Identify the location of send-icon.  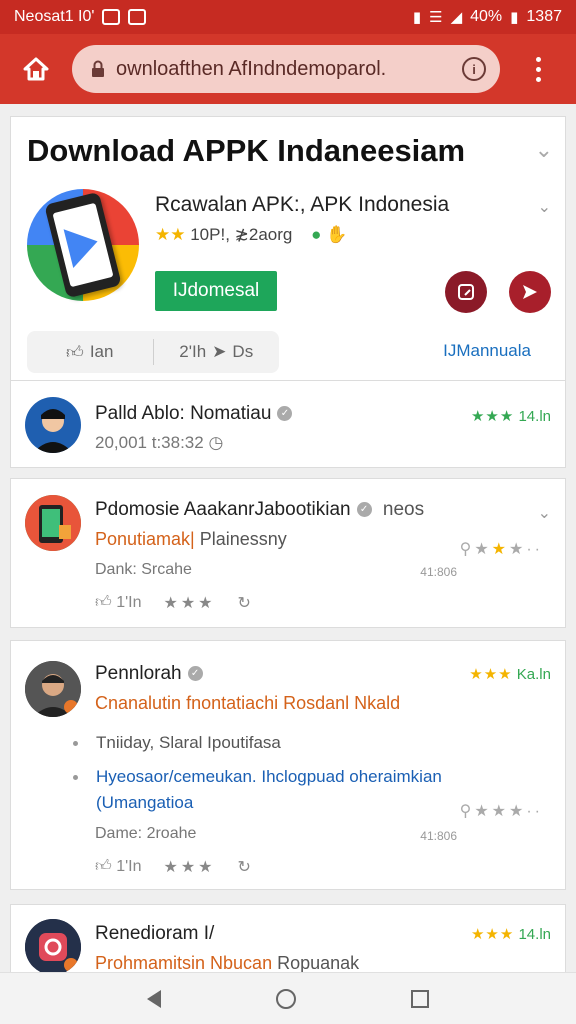
(530, 292).